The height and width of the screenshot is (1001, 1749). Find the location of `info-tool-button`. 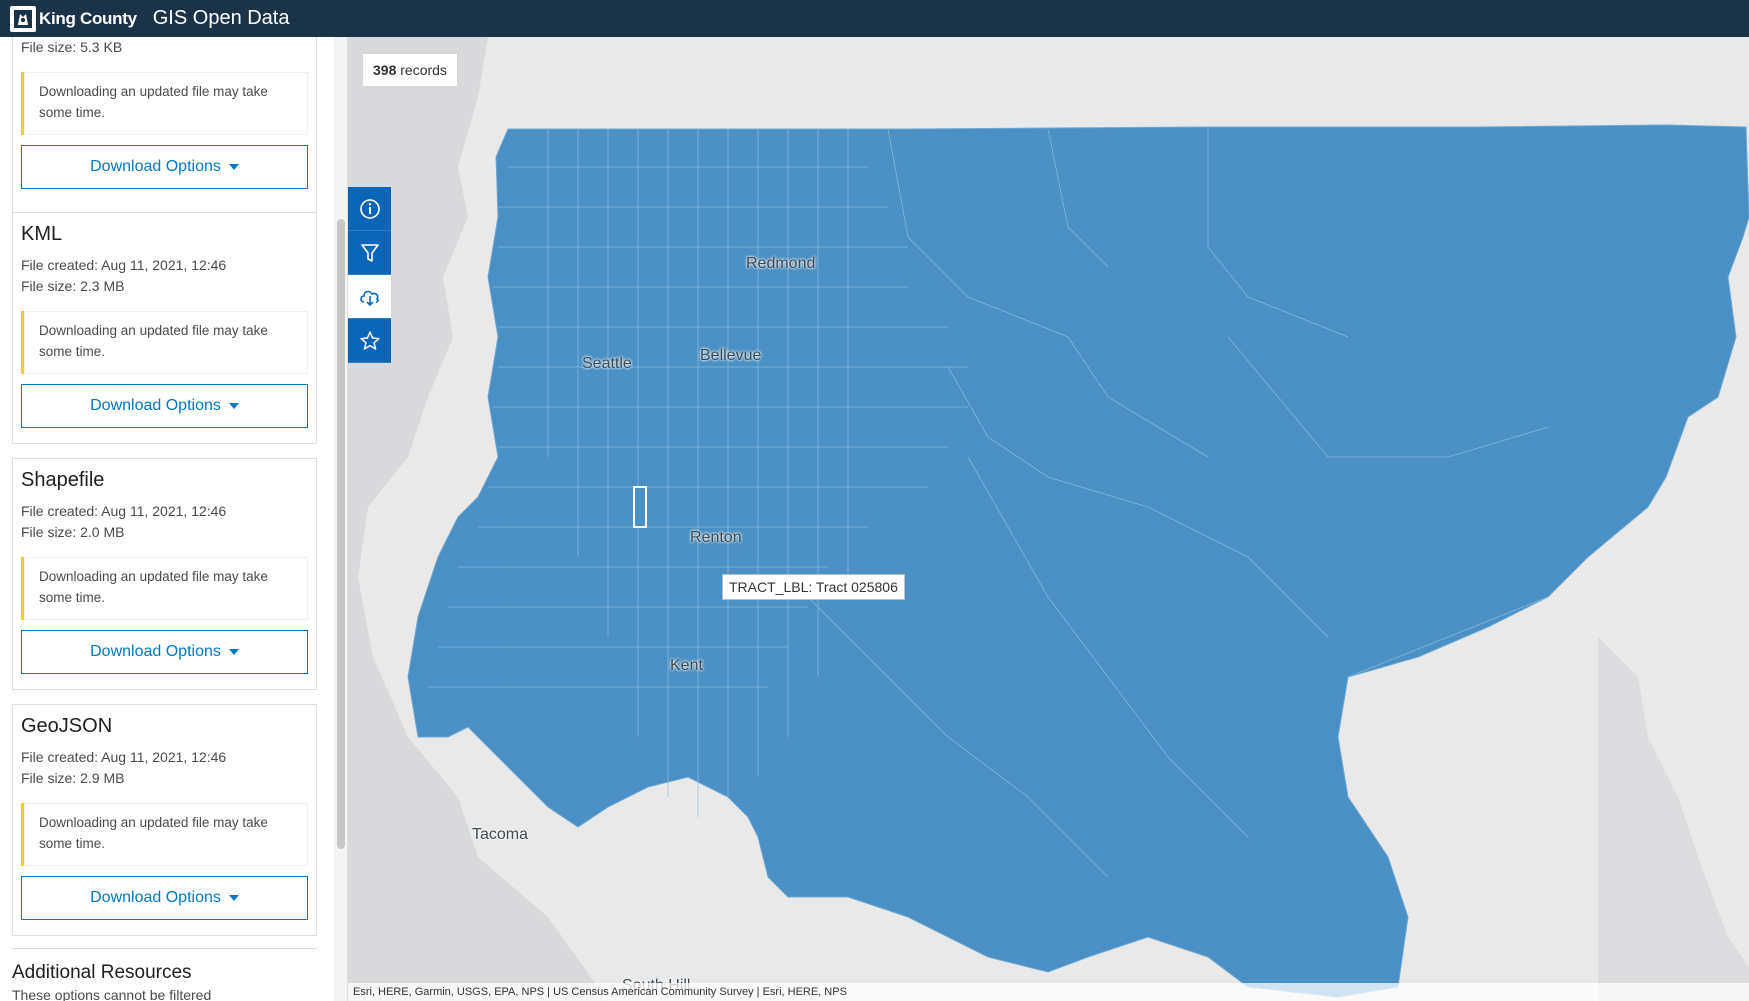

info-tool-button is located at coordinates (369, 209).